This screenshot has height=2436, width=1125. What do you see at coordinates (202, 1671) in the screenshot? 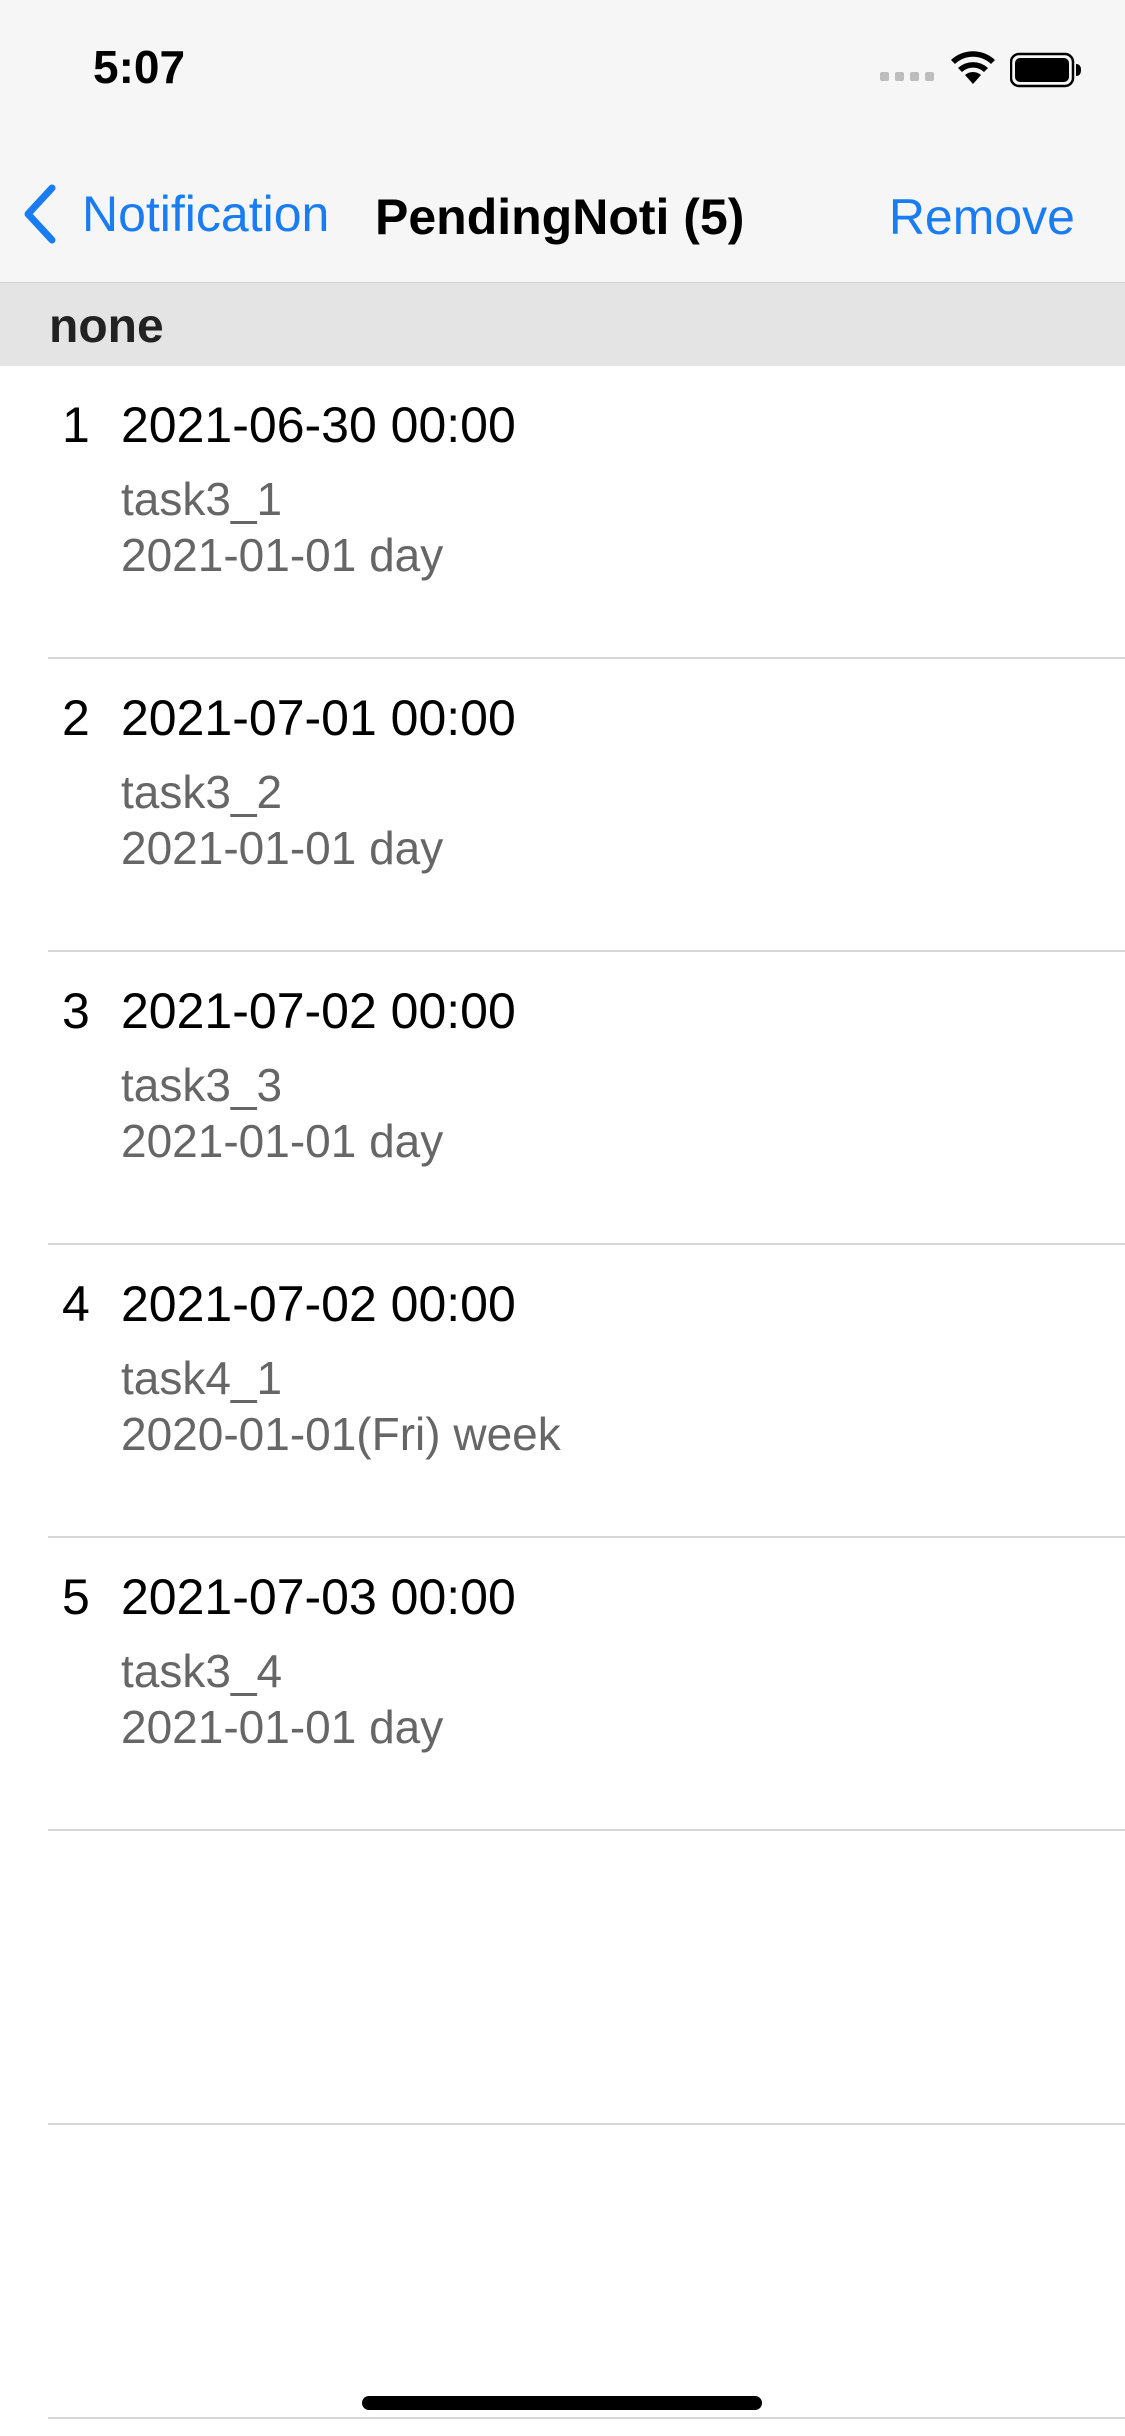
I see `list-item-subtitle: task3_4` at bounding box center [202, 1671].